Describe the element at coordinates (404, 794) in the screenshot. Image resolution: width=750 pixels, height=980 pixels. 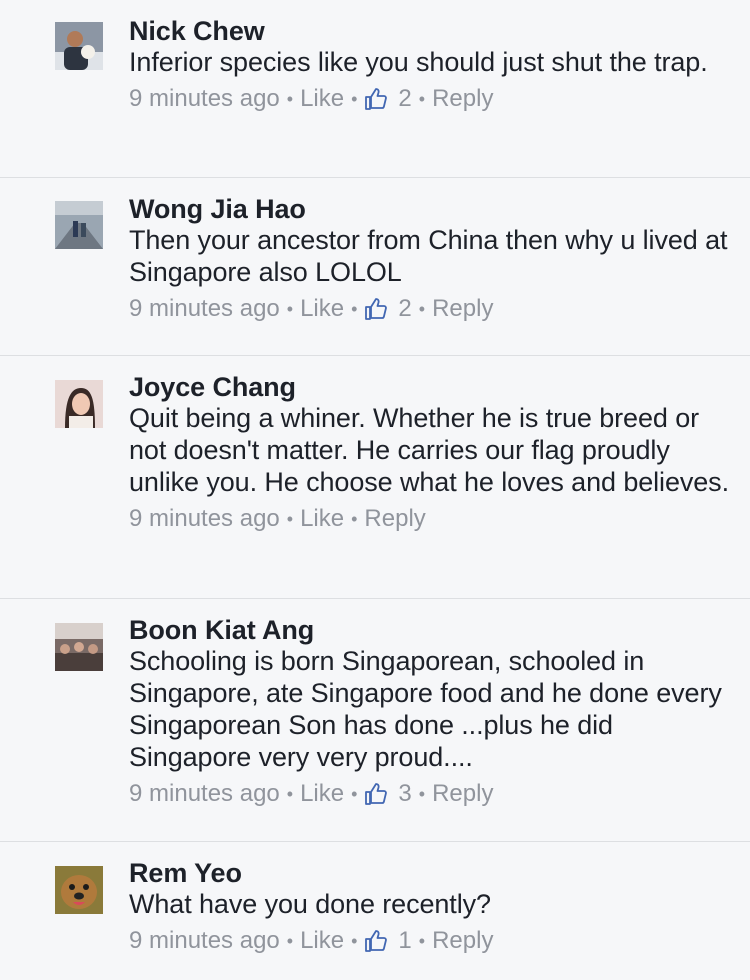
I see `like-count: 3` at that location.